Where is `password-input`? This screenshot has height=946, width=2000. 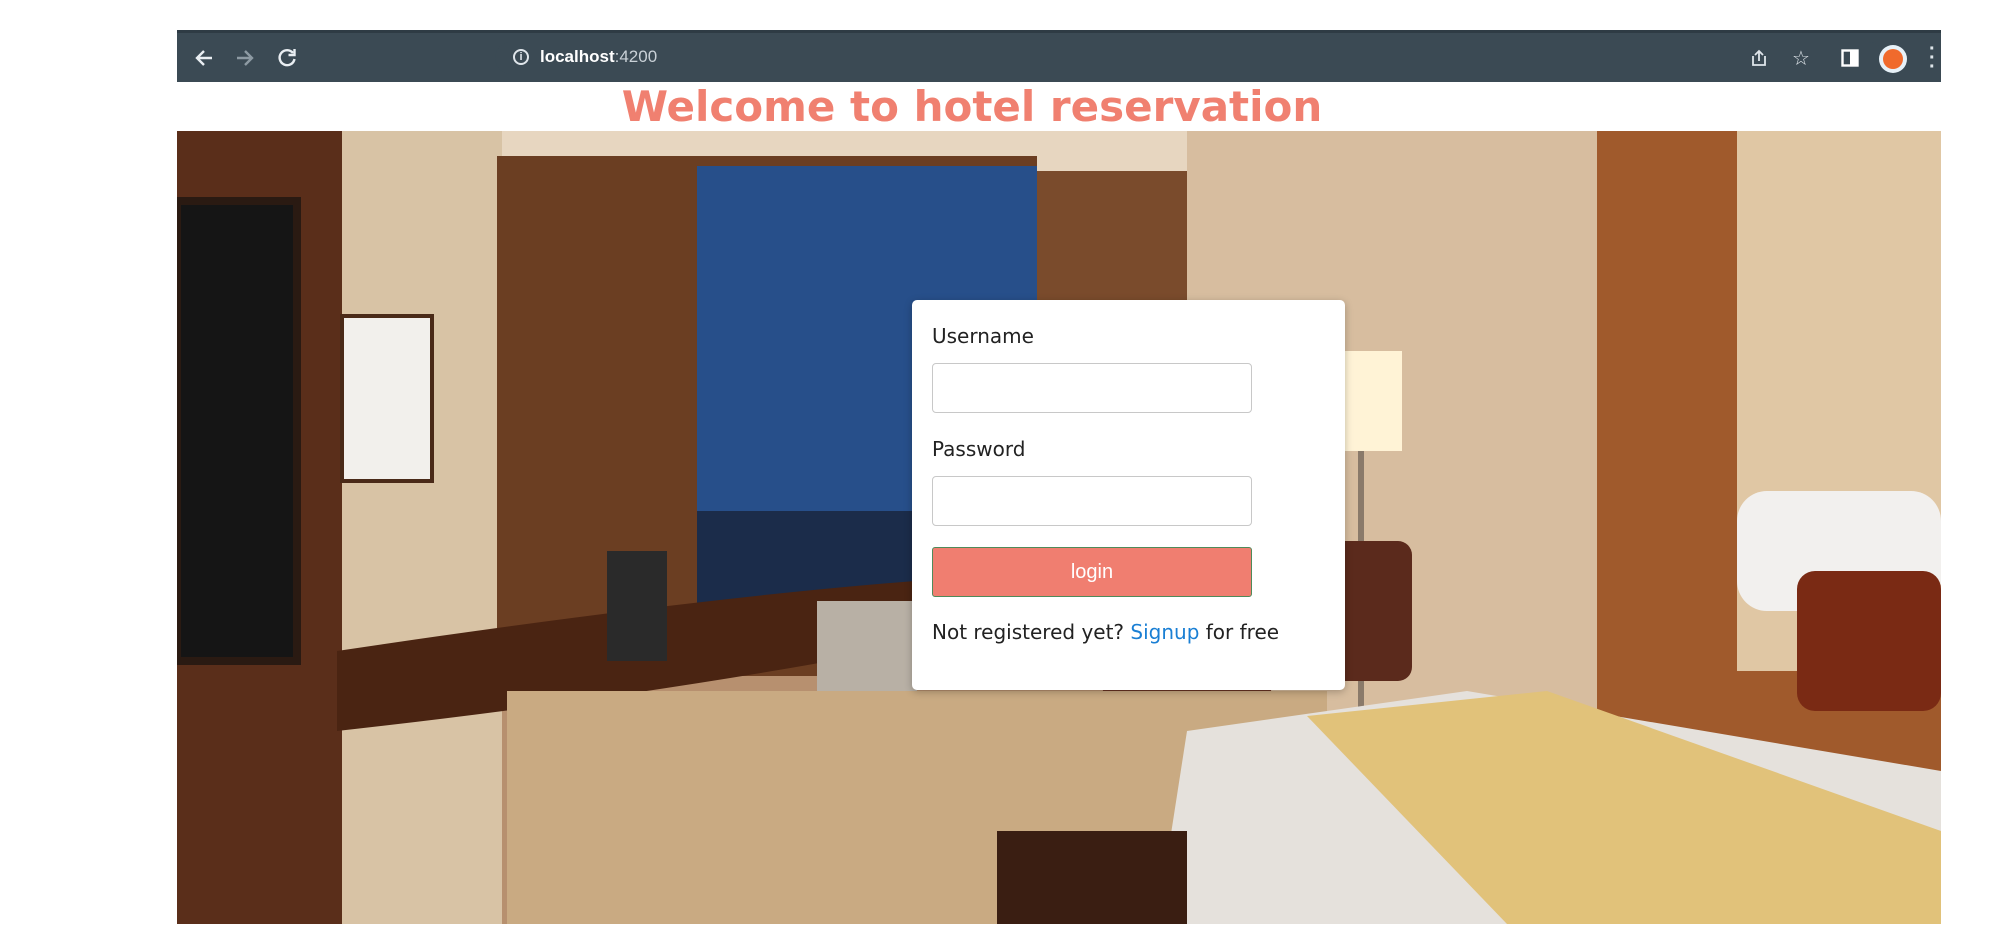
password-input is located at coordinates (1092, 501).